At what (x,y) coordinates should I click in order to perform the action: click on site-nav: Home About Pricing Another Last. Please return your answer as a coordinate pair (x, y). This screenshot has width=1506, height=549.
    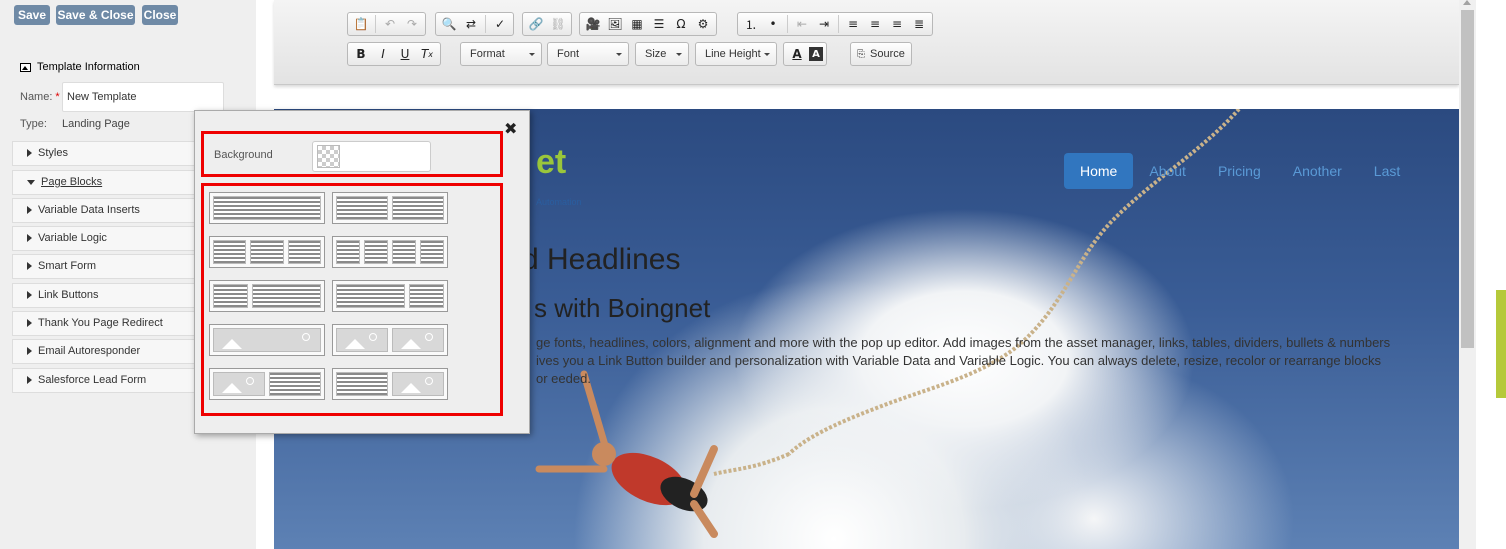
    Looking at the image, I should click on (1240, 171).